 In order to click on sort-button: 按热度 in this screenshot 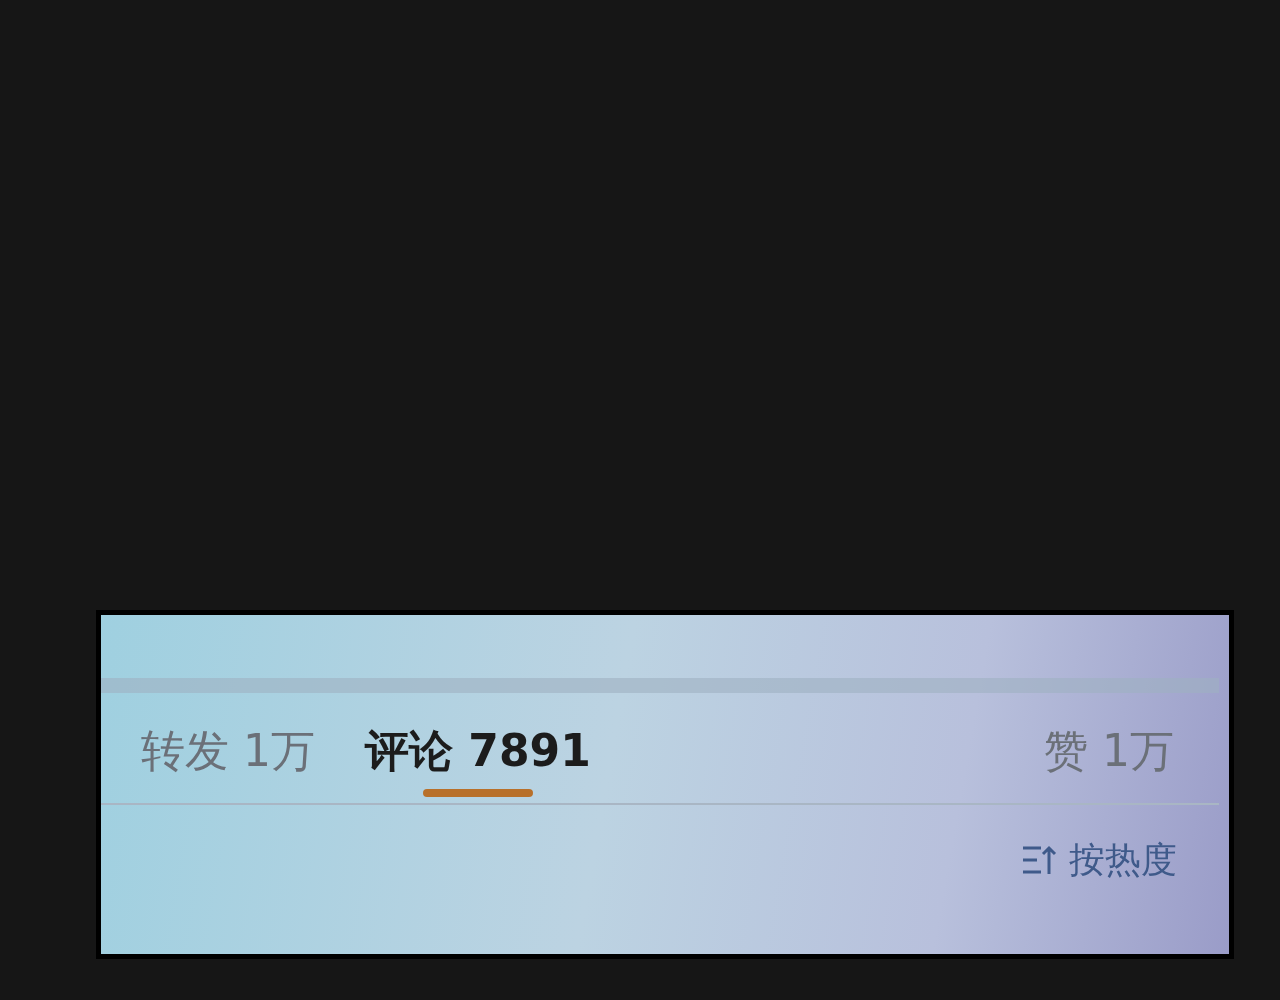, I will do `click(1099, 860)`.